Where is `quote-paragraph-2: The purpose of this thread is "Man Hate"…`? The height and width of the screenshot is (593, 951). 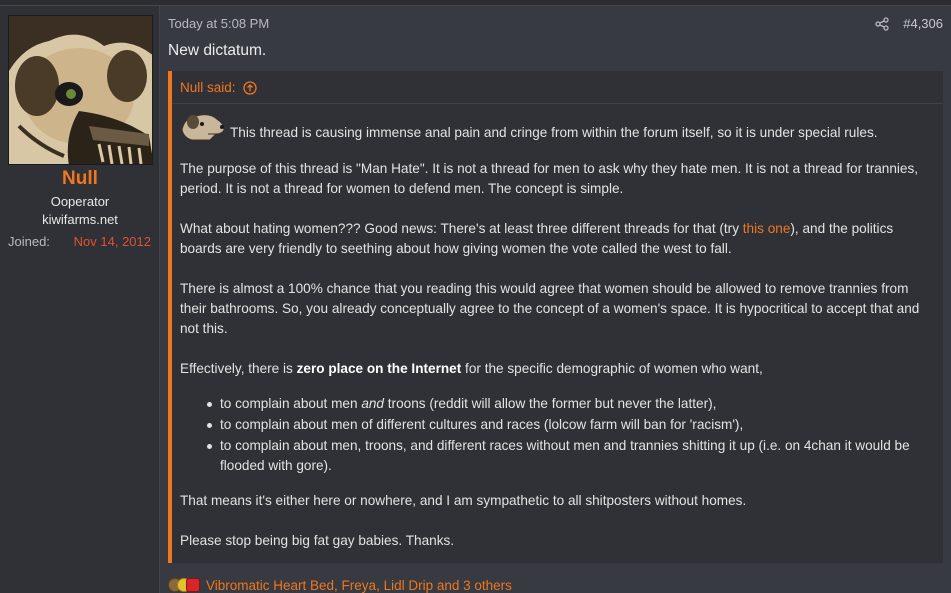
quote-paragraph-2: The purpose of this thread is "Man Hate"… is located at coordinates (549, 178).